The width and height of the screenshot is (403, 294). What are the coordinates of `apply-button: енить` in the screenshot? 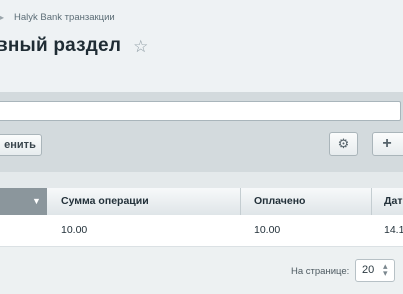 It's located at (21, 145).